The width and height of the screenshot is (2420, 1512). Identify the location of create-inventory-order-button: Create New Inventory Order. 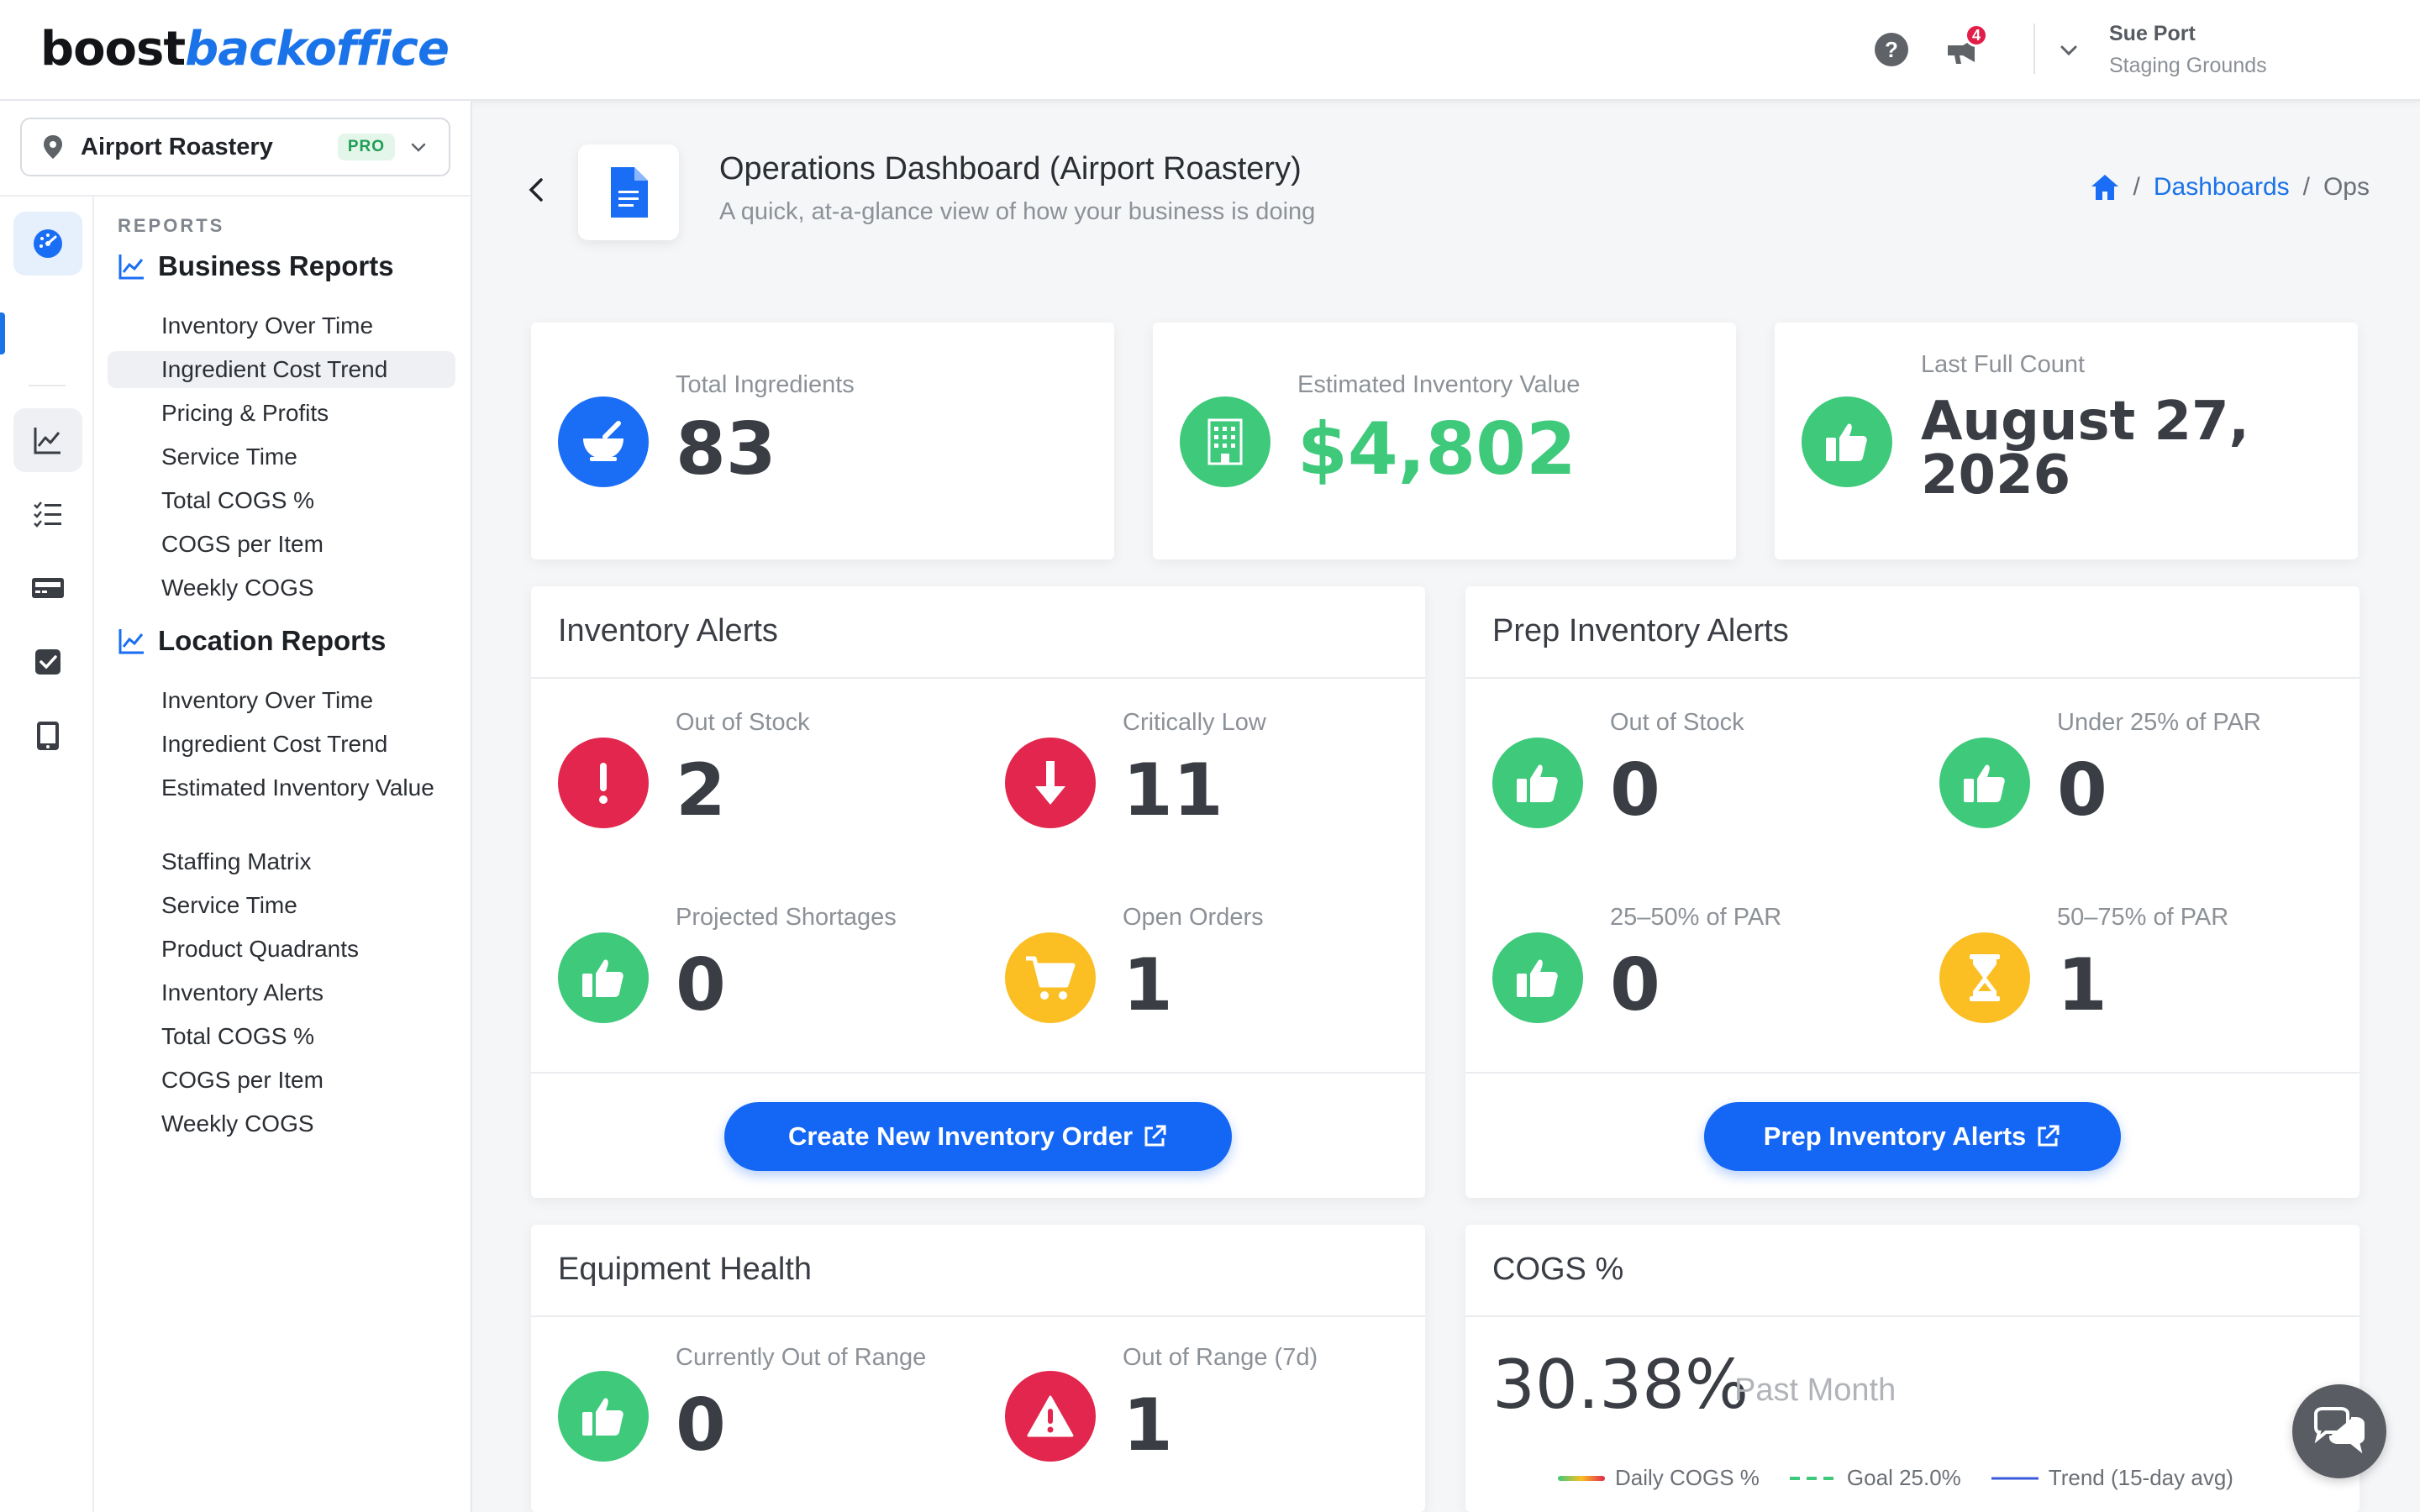
(978, 1136).